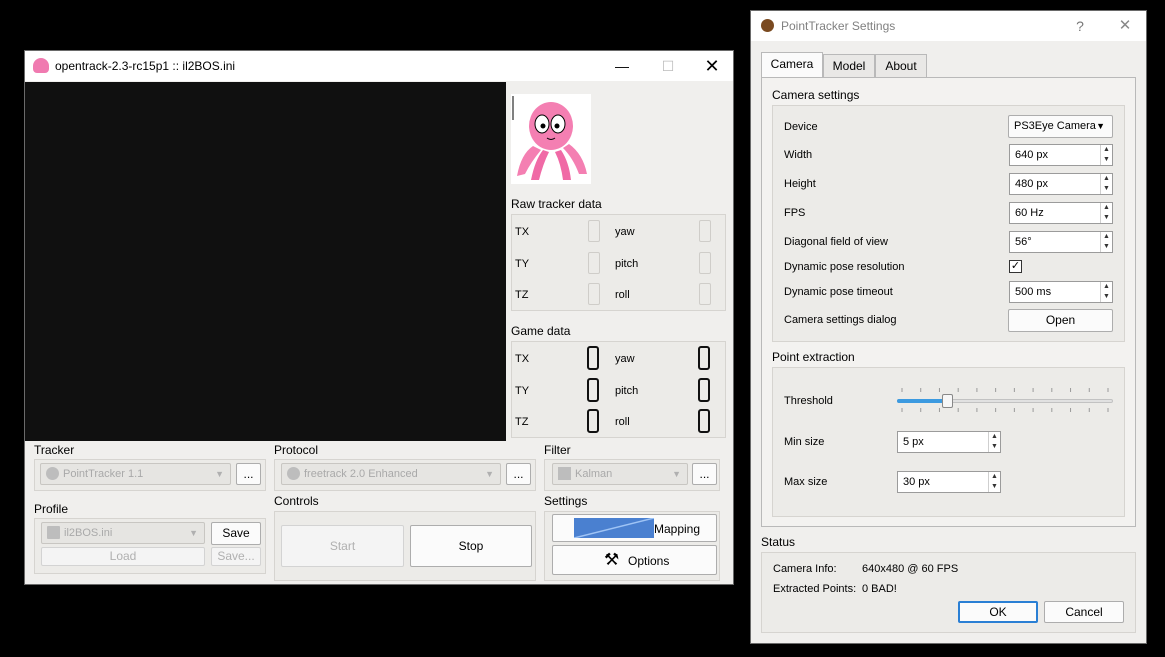 The image size is (1165, 657). Describe the element at coordinates (816, 95) in the screenshot. I see `camera-settings-label: Camera settings` at that location.